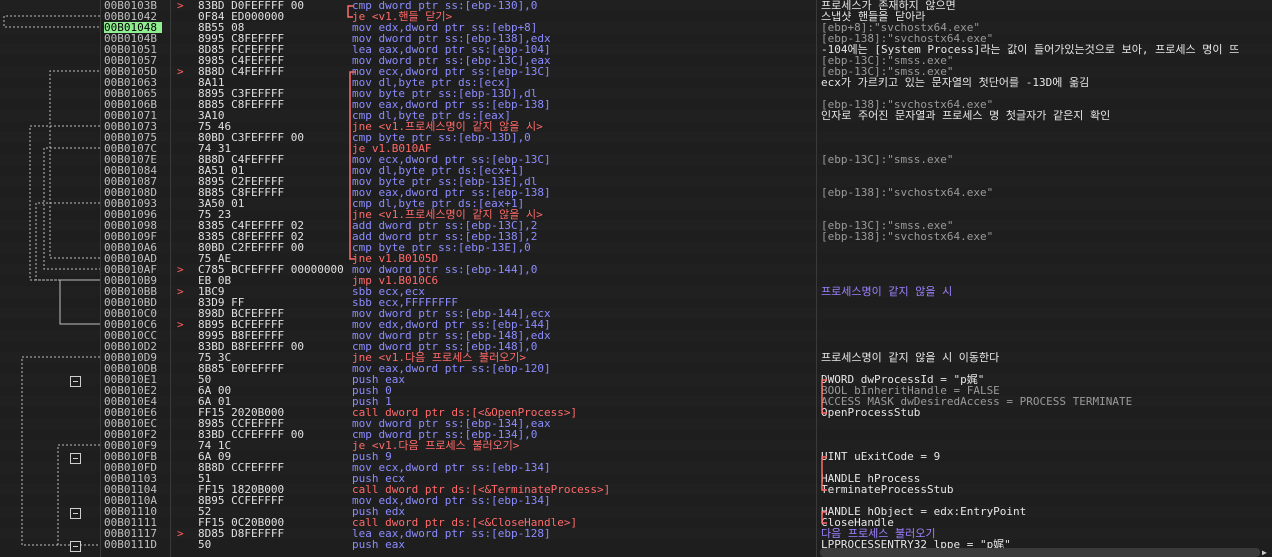 This screenshot has width=1272, height=557. Describe the element at coordinates (130, 258) in the screenshot. I see `address-cell: 00B010AD` at that location.